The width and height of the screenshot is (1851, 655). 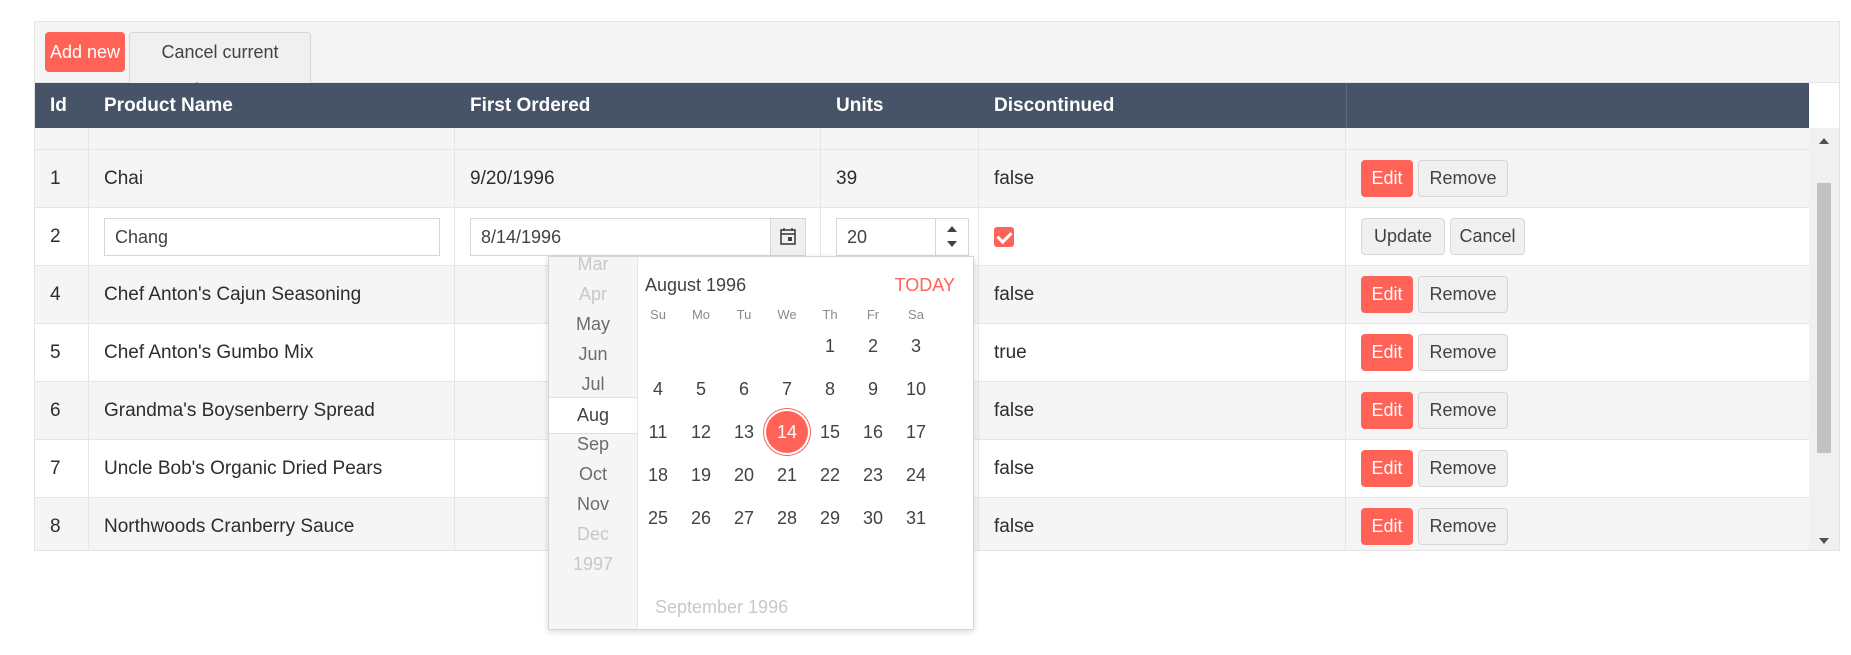 I want to click on header-id: Id, so click(x=62, y=105).